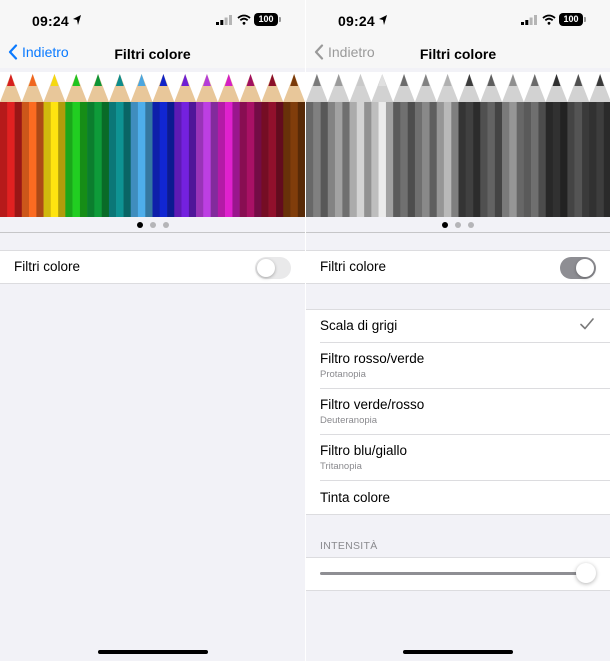 The image size is (610, 661). What do you see at coordinates (586, 573) in the screenshot?
I see `intensity-slider-thumb` at bounding box center [586, 573].